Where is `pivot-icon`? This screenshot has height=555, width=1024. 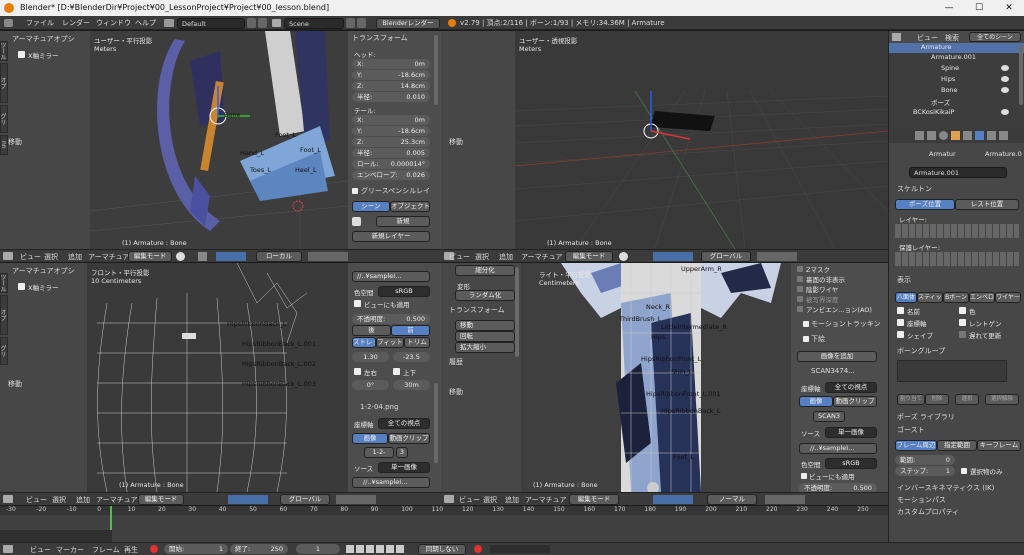 pivot-icon is located at coordinates (202, 256).